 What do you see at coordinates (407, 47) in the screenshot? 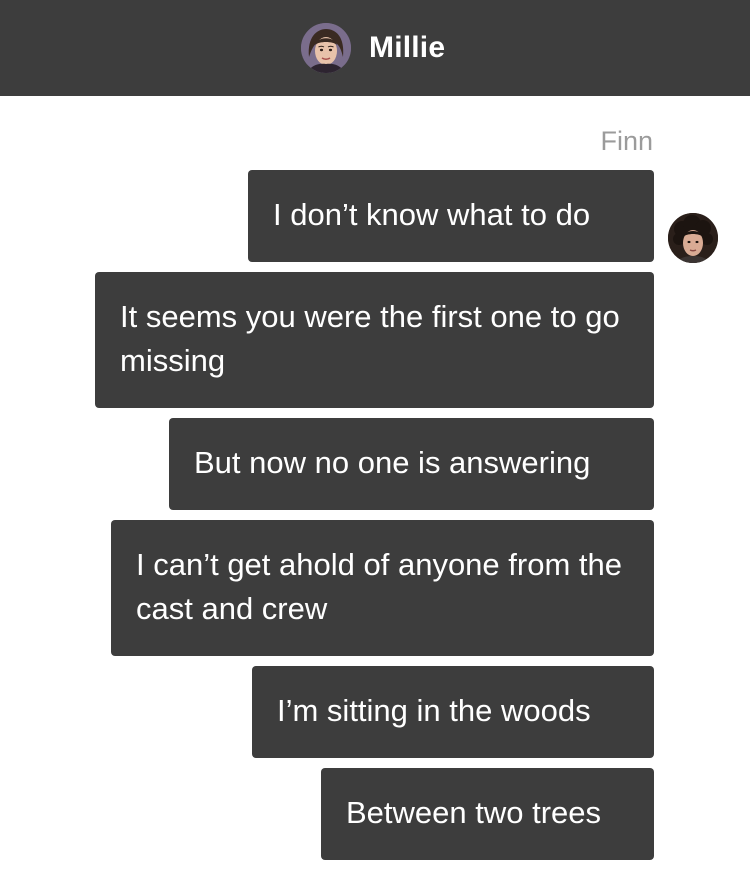
I see `contact-name: Millie` at bounding box center [407, 47].